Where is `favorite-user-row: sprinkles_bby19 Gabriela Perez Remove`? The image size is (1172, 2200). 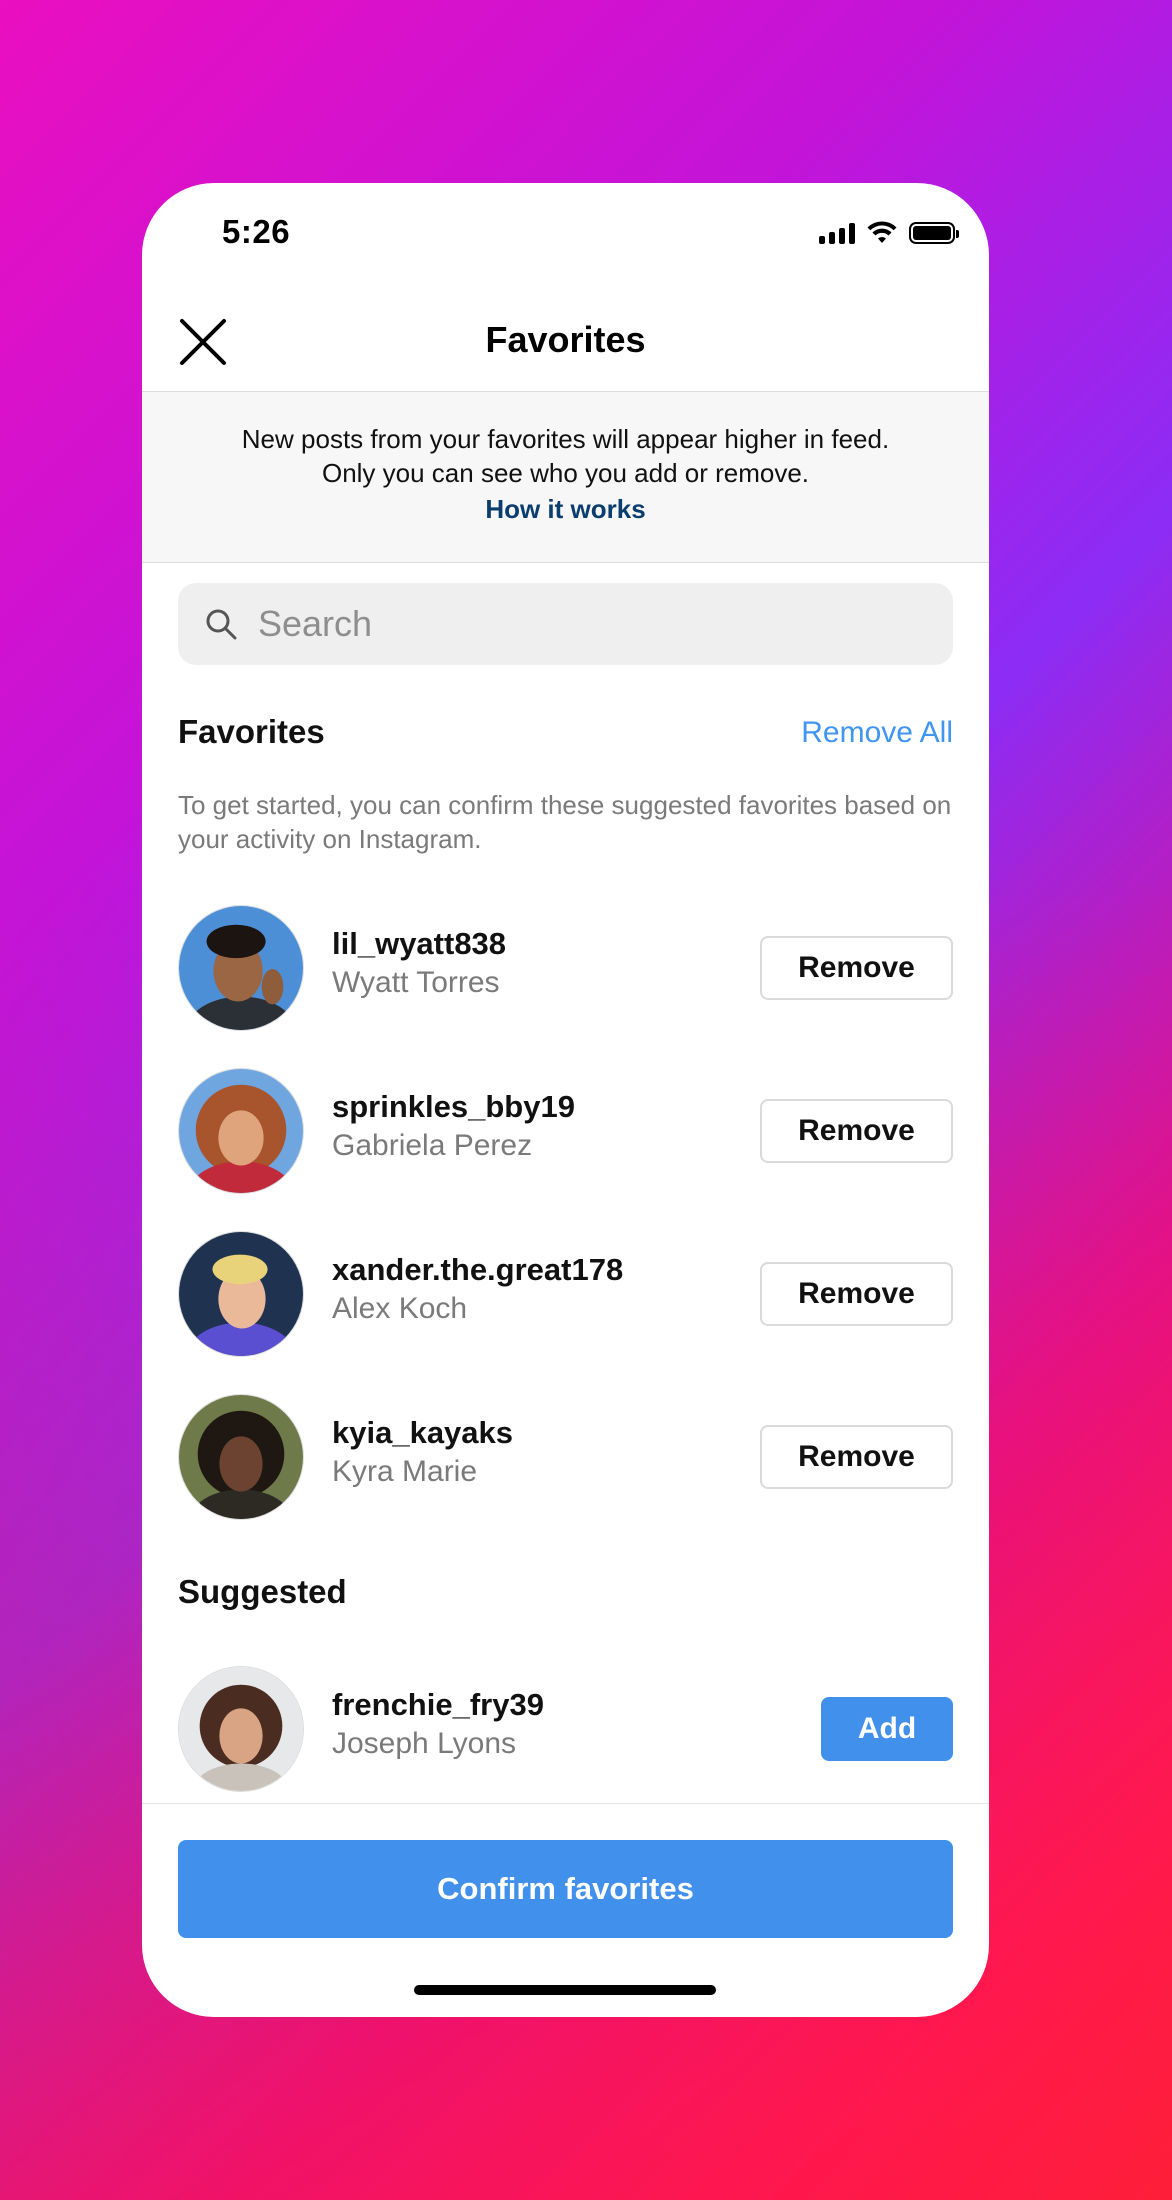
favorite-user-row: sprinkles_bby19 Gabriela Perez Remove is located at coordinates (565, 1132).